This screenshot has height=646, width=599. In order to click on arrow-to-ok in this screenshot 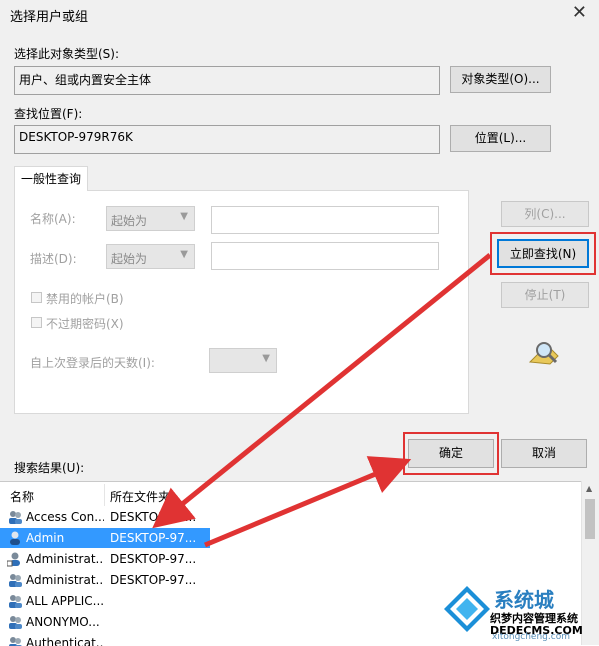, I will do `click(308, 502)`.